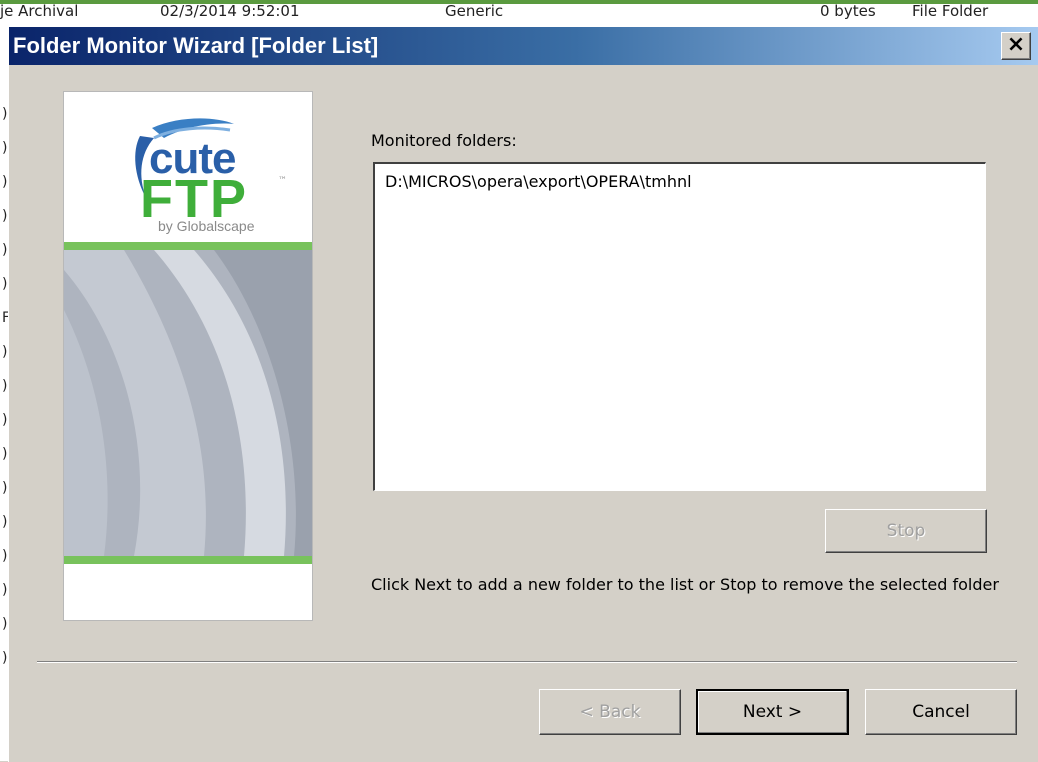  I want to click on banner-decorative-stripes, so click(188, 403).